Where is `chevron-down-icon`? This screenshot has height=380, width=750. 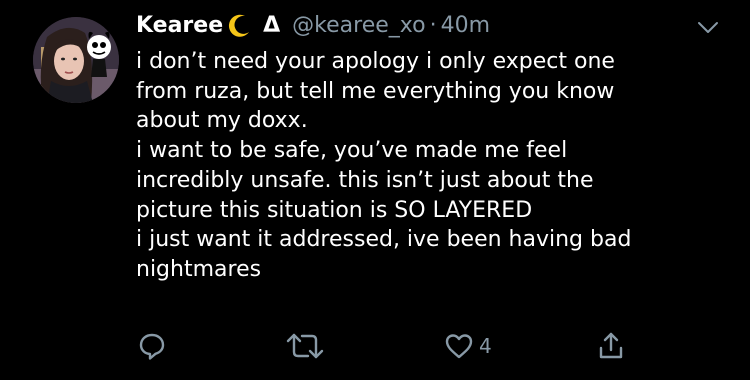 chevron-down-icon is located at coordinates (708, 27).